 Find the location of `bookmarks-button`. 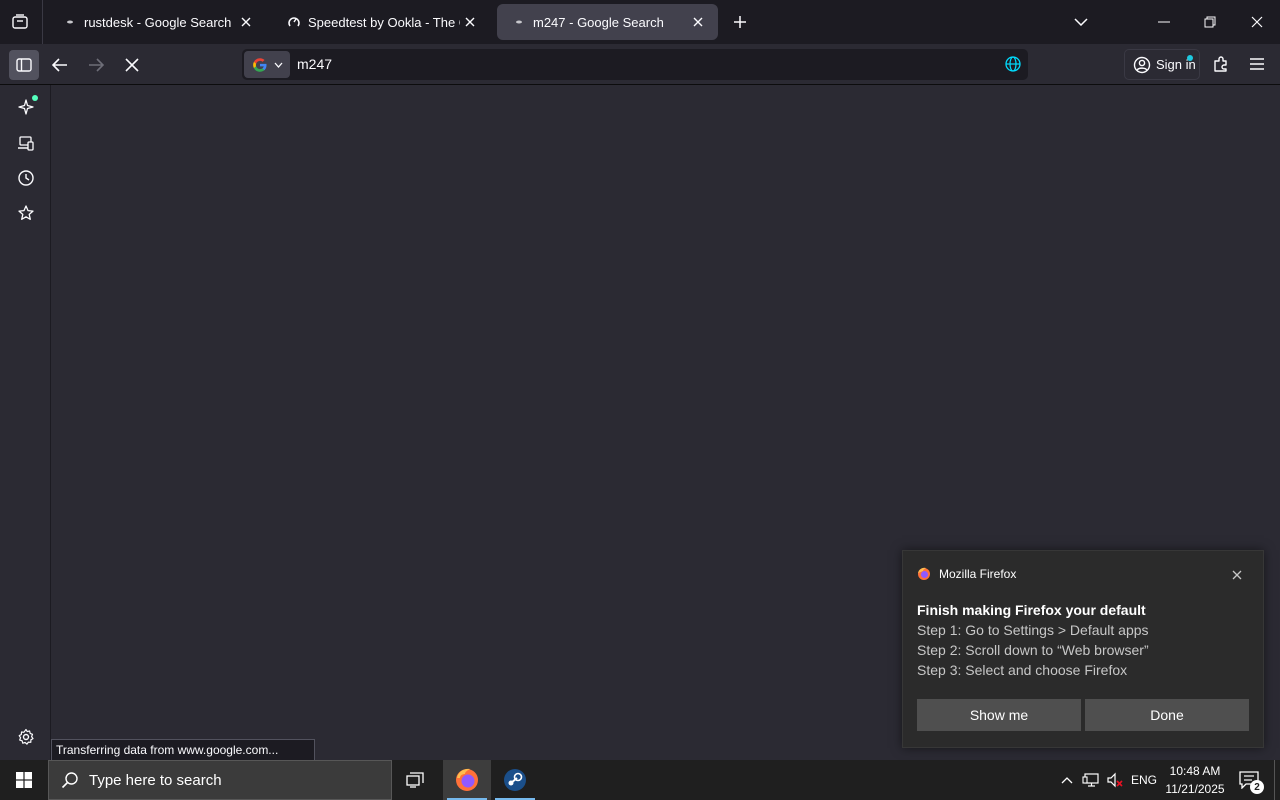

bookmarks-button is located at coordinates (26, 213).